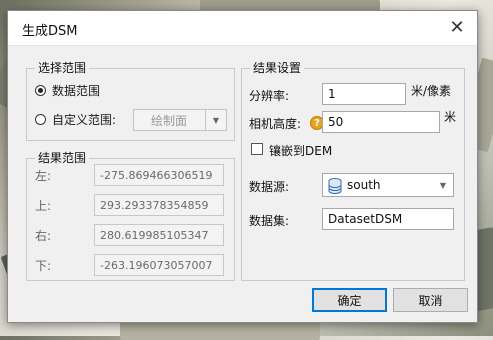 The height and width of the screenshot is (340, 493). Describe the element at coordinates (242, 28) in the screenshot. I see `title-bar: 生成DSM ✕` at that location.